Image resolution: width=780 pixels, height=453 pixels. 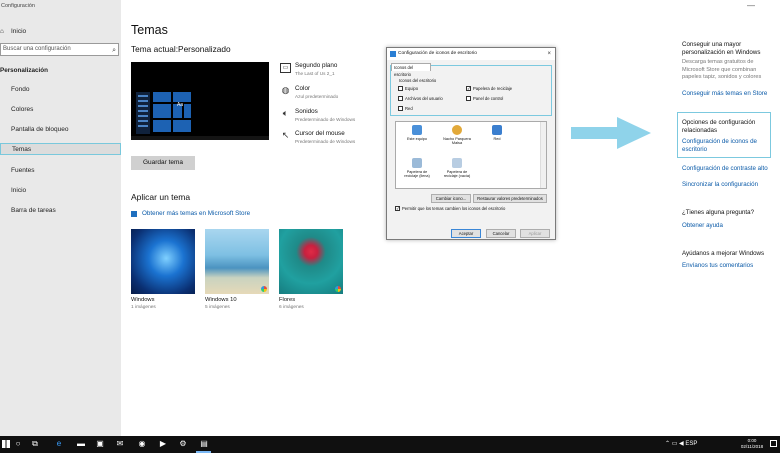 What do you see at coordinates (3, 89) in the screenshot?
I see `image-icon` at bounding box center [3, 89].